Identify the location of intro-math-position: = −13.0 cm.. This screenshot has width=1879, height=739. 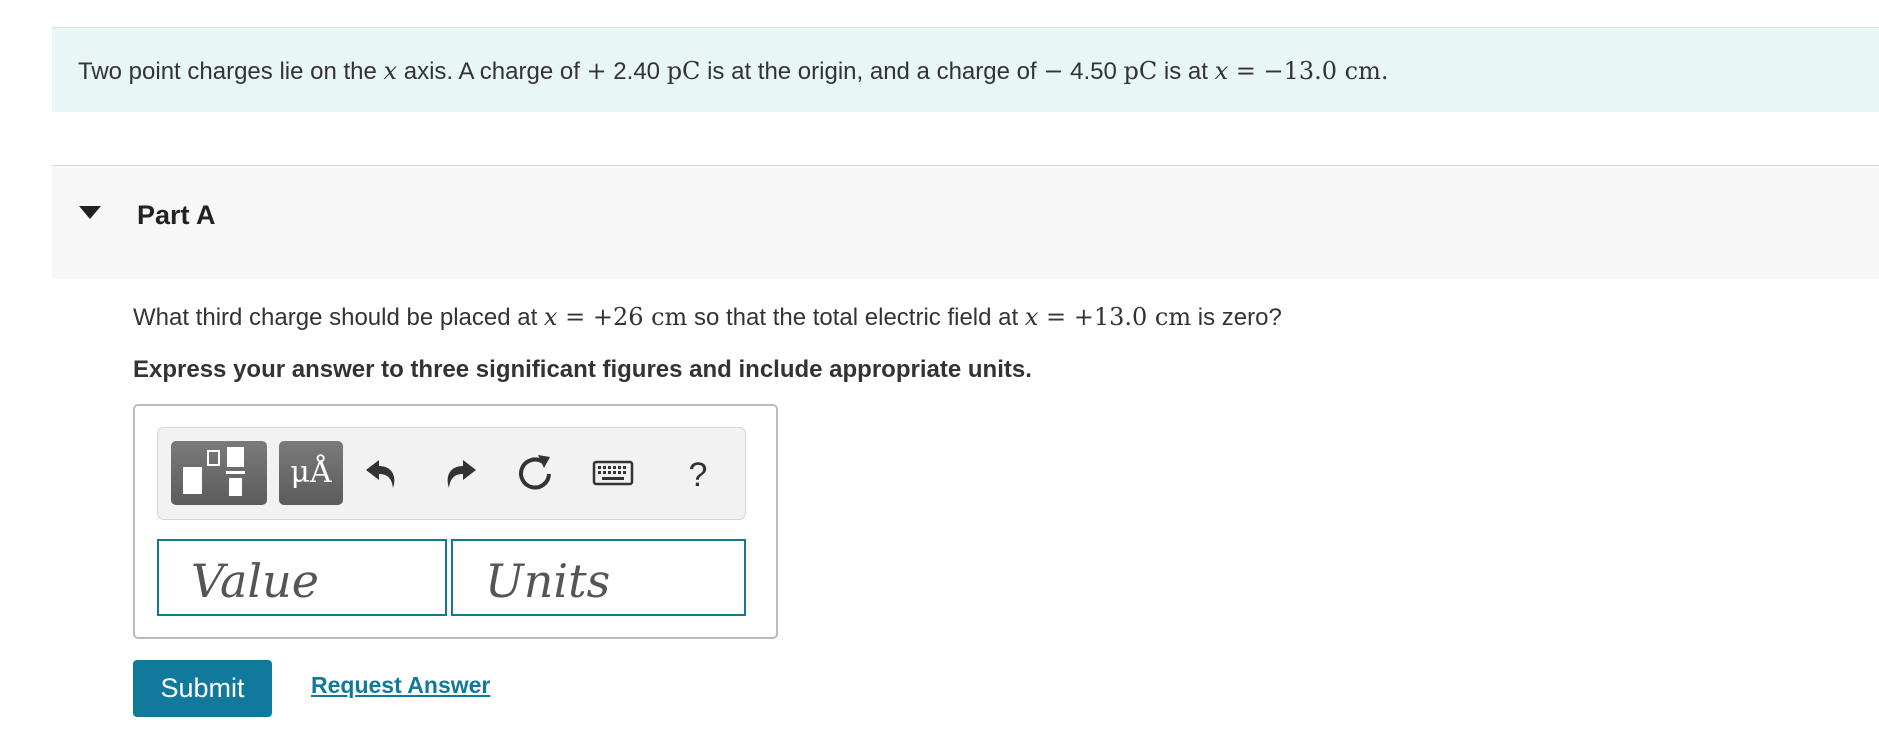
(1308, 71).